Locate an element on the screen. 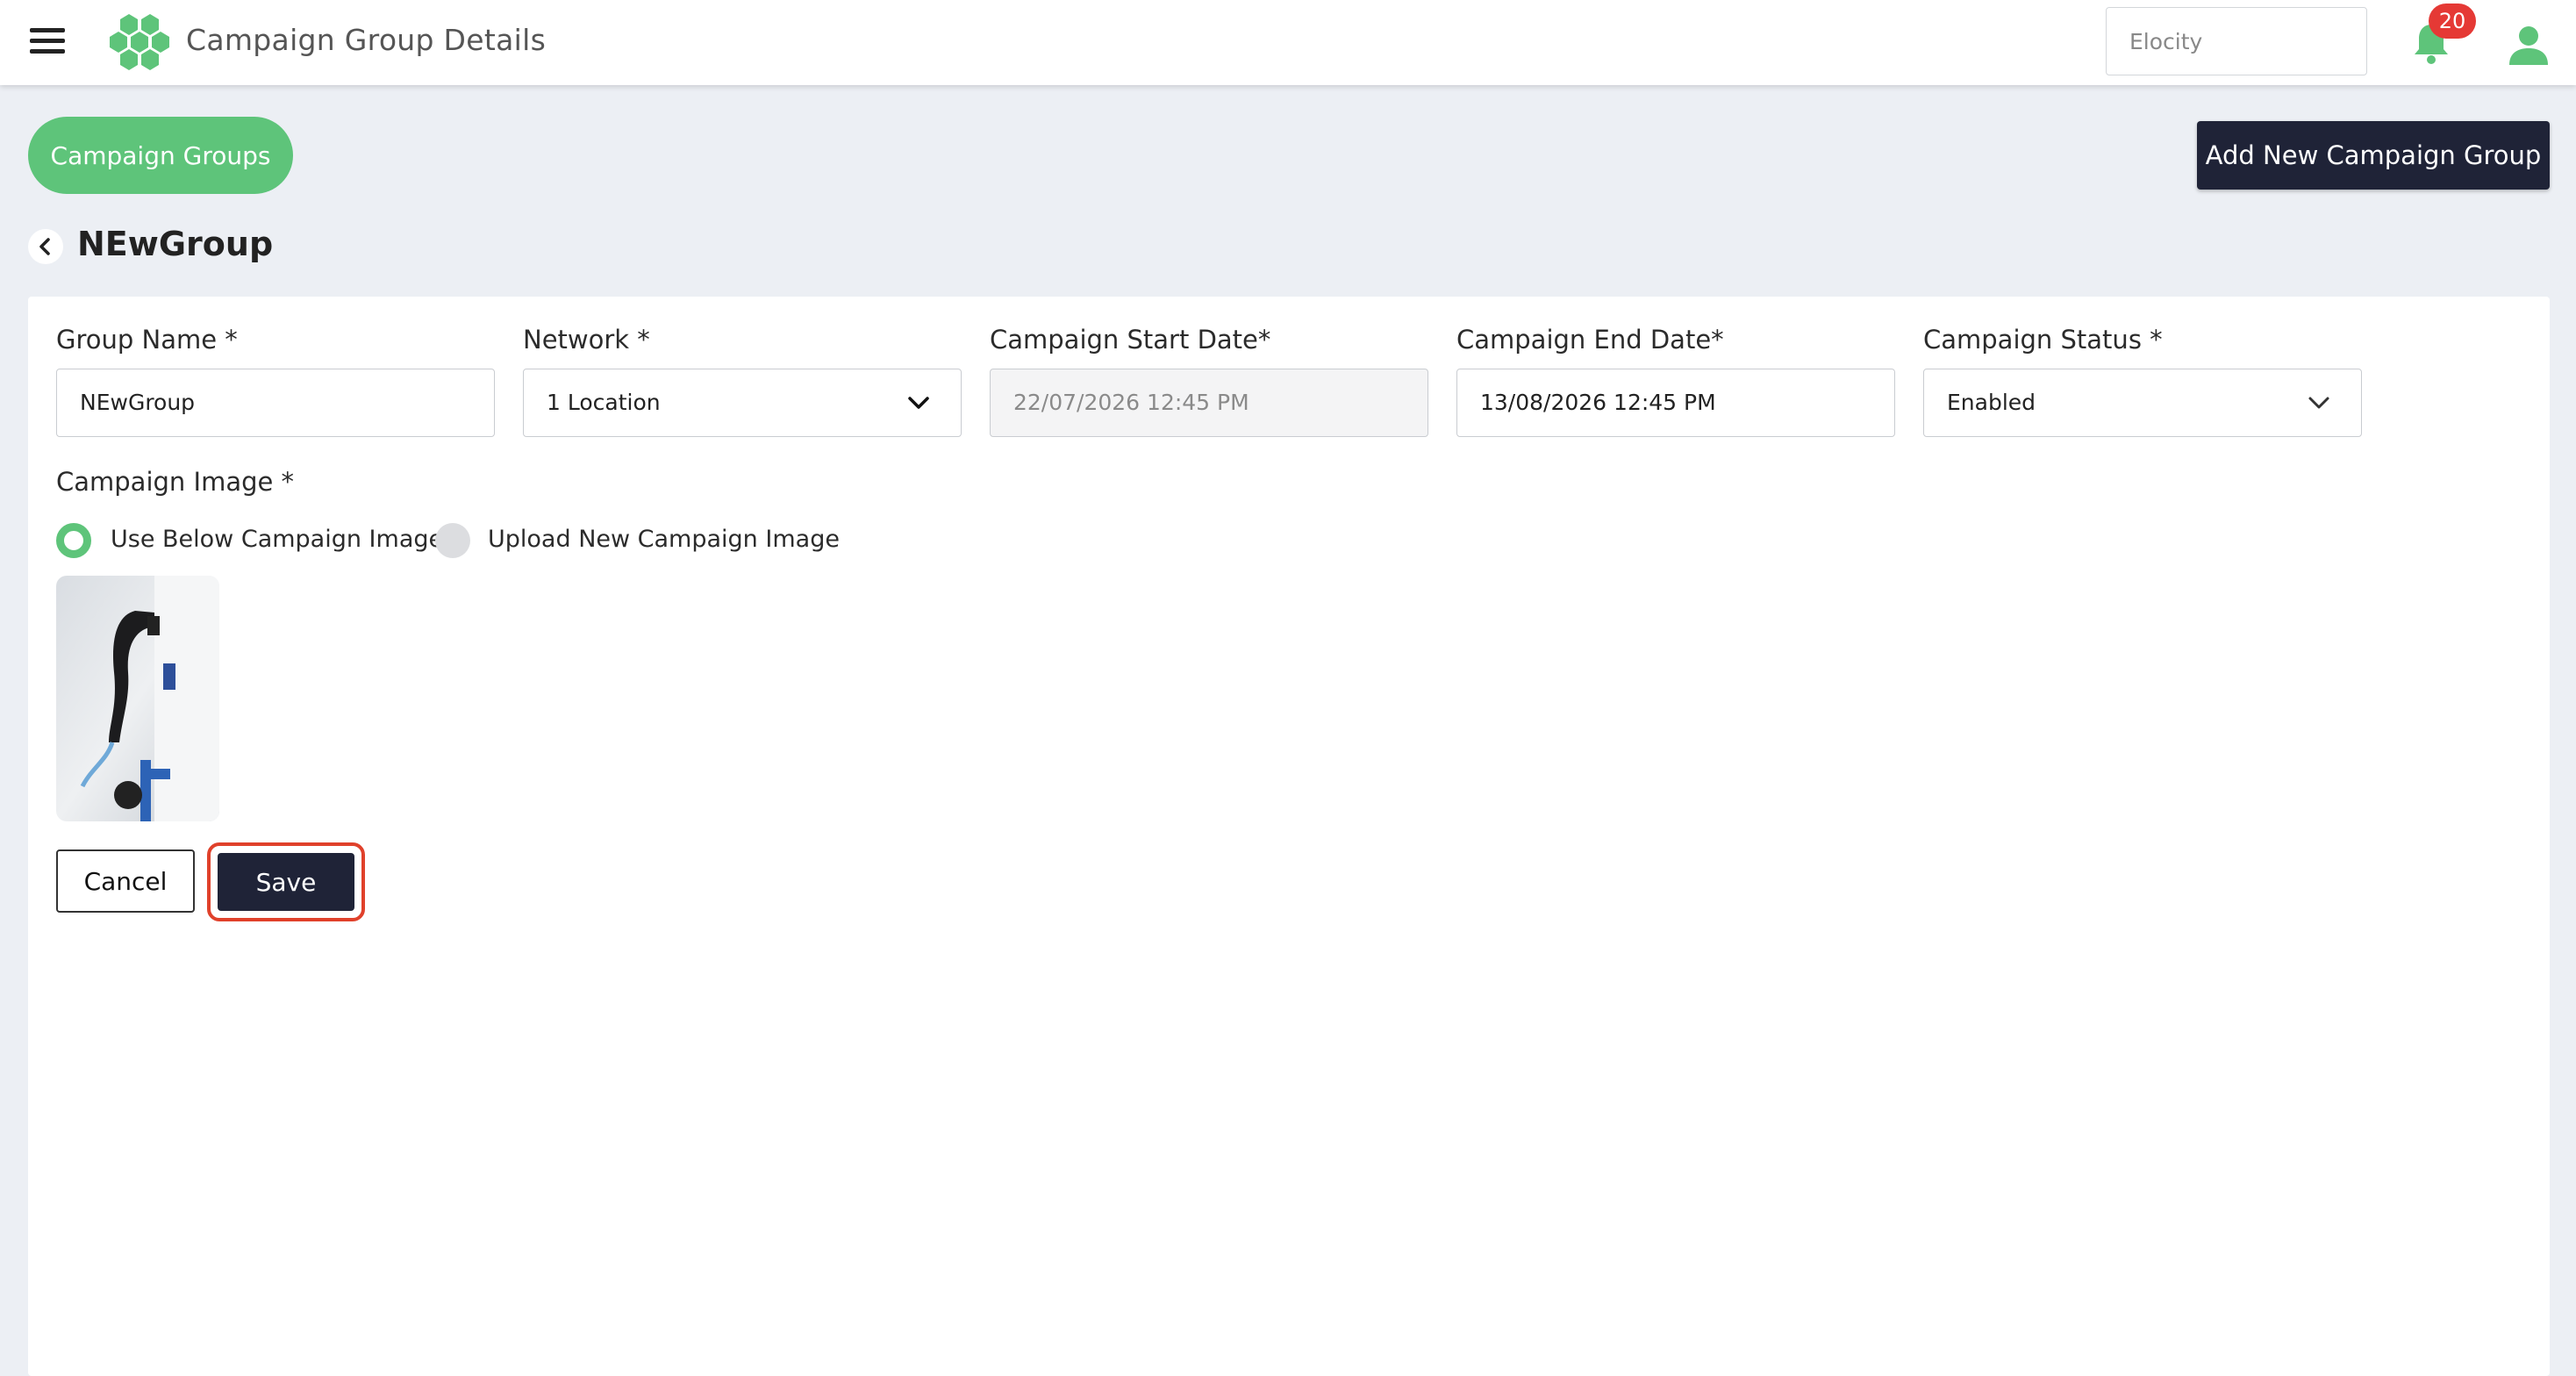 The width and height of the screenshot is (2576, 1376). campaign-image-label: Campaign Image * is located at coordinates (175, 482).